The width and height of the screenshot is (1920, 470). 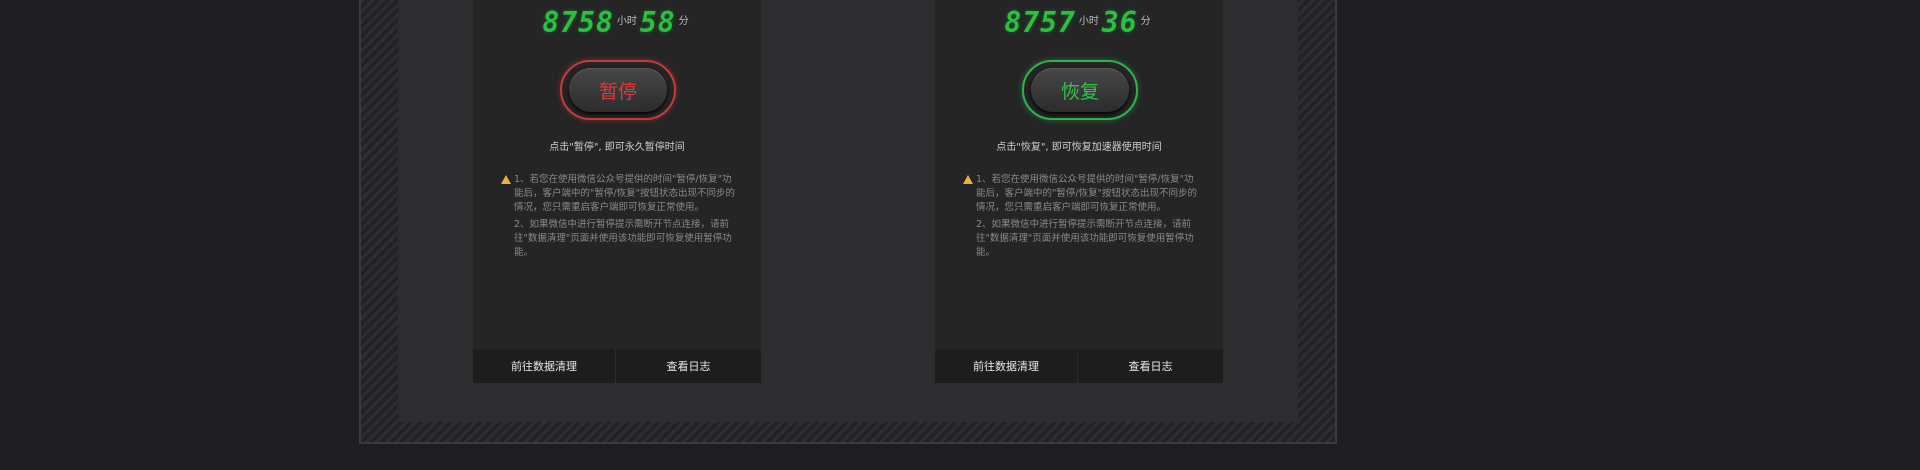 What do you see at coordinates (1040, 22) in the screenshot?
I see `hours-value: 8757` at bounding box center [1040, 22].